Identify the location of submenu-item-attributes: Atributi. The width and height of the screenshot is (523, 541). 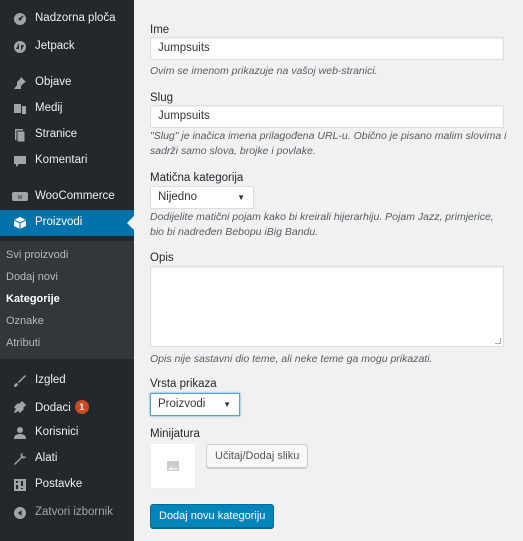
(23, 343).